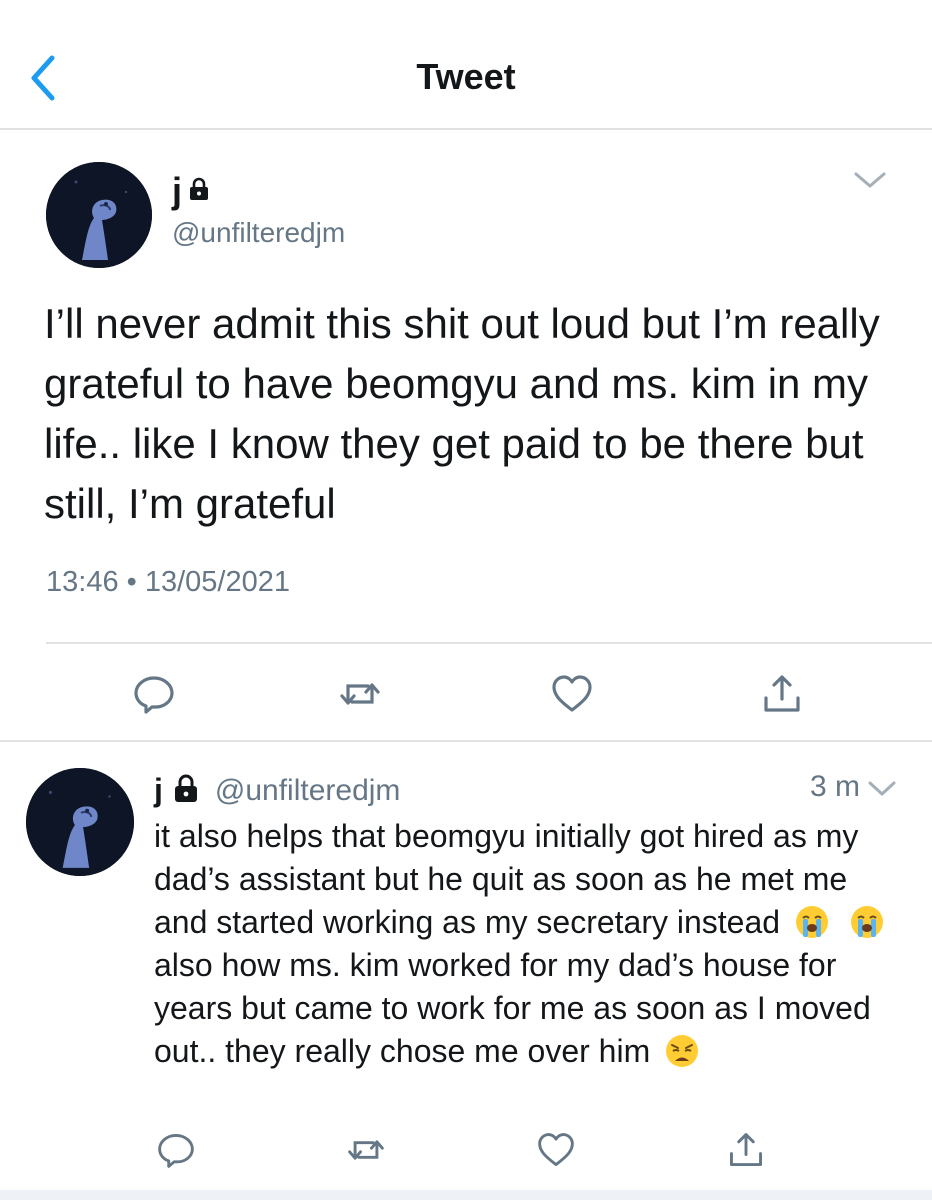  Describe the element at coordinates (158, 790) in the screenshot. I see `reply-author-name: j` at that location.